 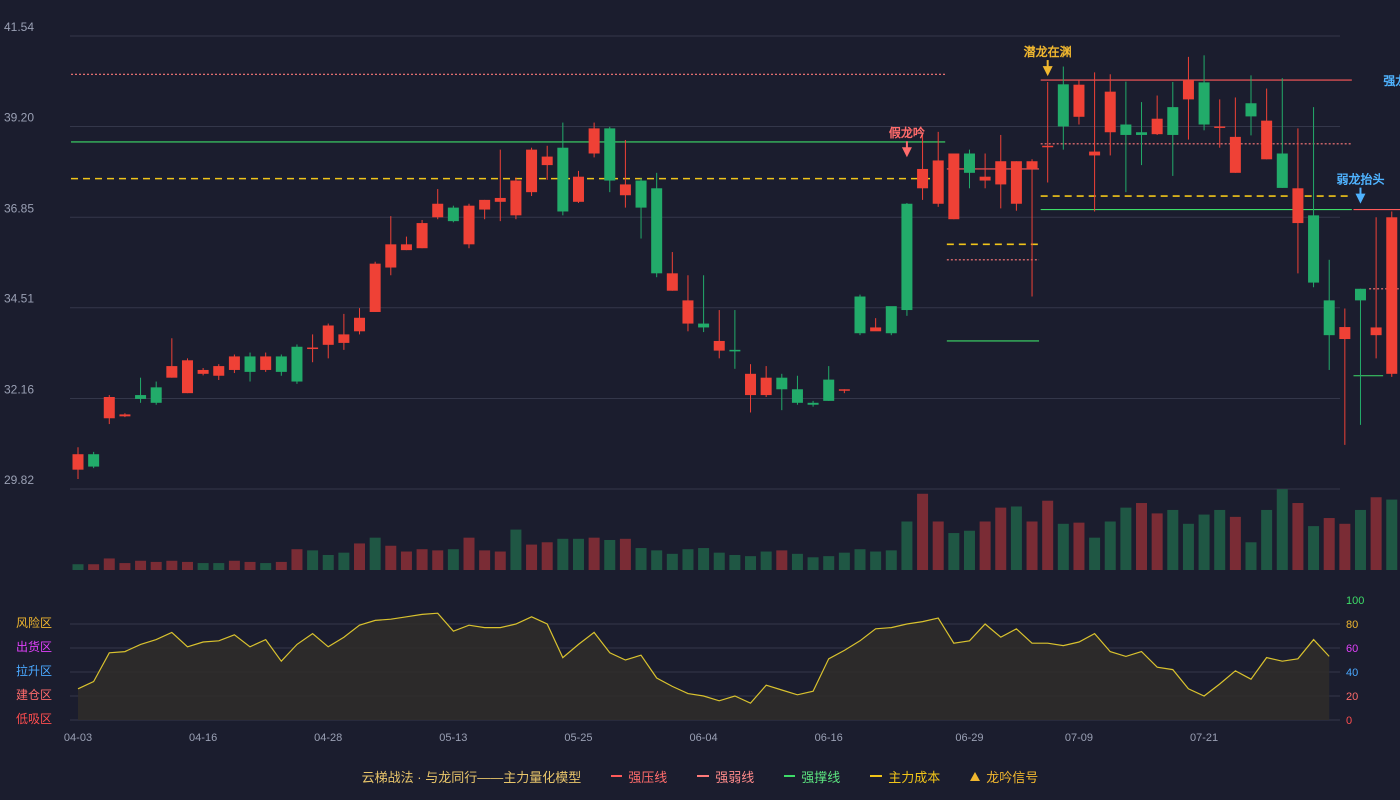 I want to click on osc-right-tick: 100, so click(x=1355, y=601).